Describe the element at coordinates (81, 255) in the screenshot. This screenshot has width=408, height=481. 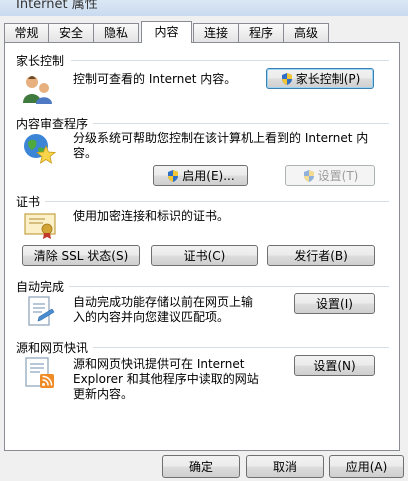
I see `clear-ssl-state-button: 清除 SSL 状态(S)` at that location.